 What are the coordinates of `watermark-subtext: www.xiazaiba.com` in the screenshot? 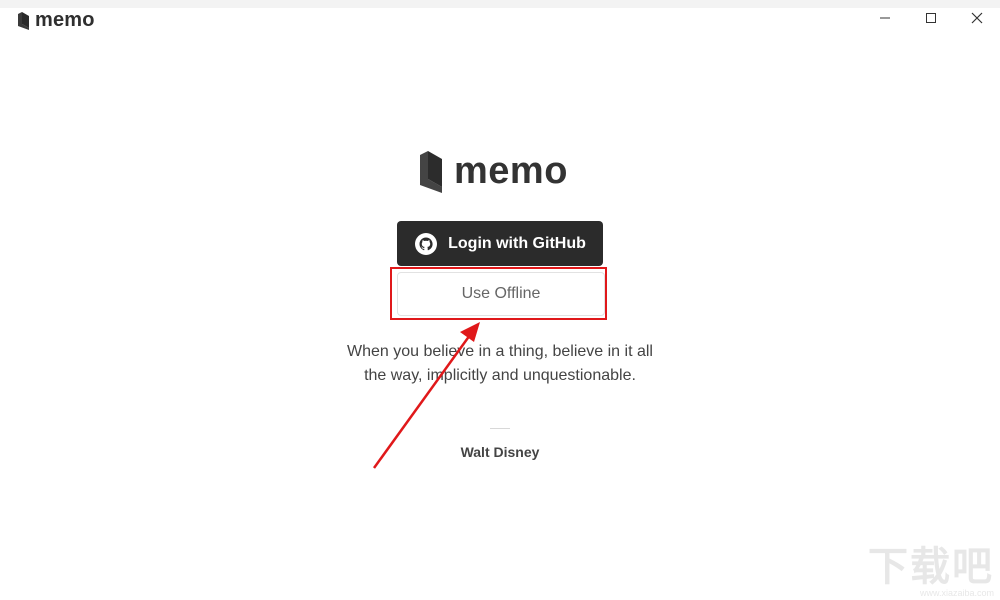 It's located at (956, 593).